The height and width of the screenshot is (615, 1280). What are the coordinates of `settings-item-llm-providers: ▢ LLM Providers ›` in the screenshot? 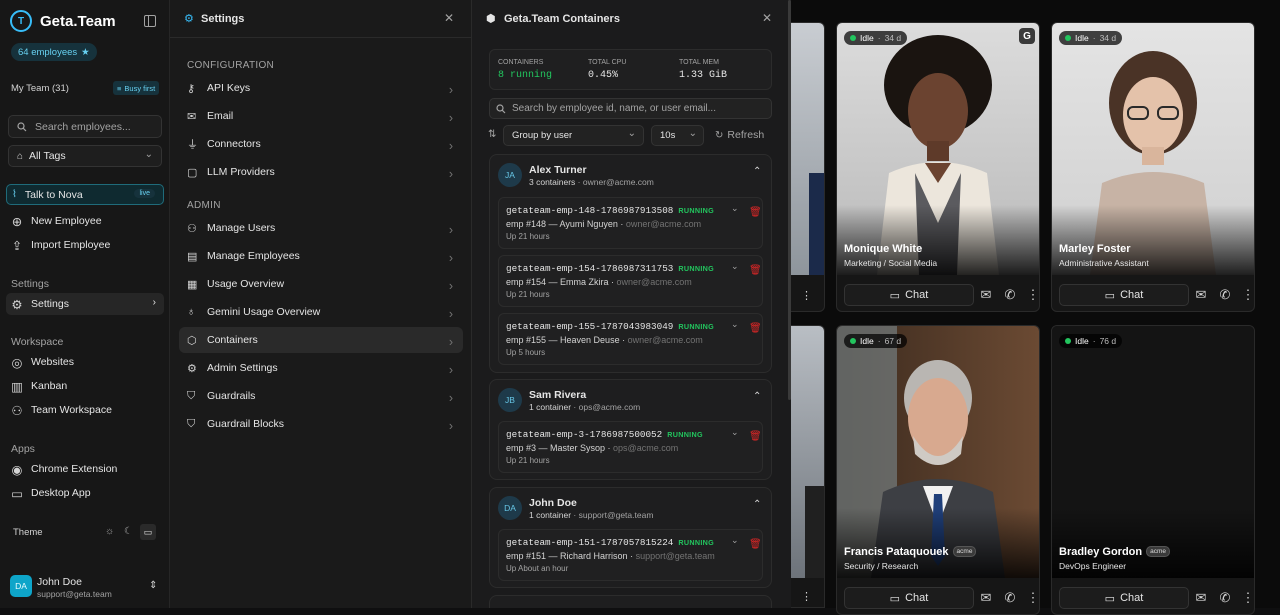 It's located at (321, 172).